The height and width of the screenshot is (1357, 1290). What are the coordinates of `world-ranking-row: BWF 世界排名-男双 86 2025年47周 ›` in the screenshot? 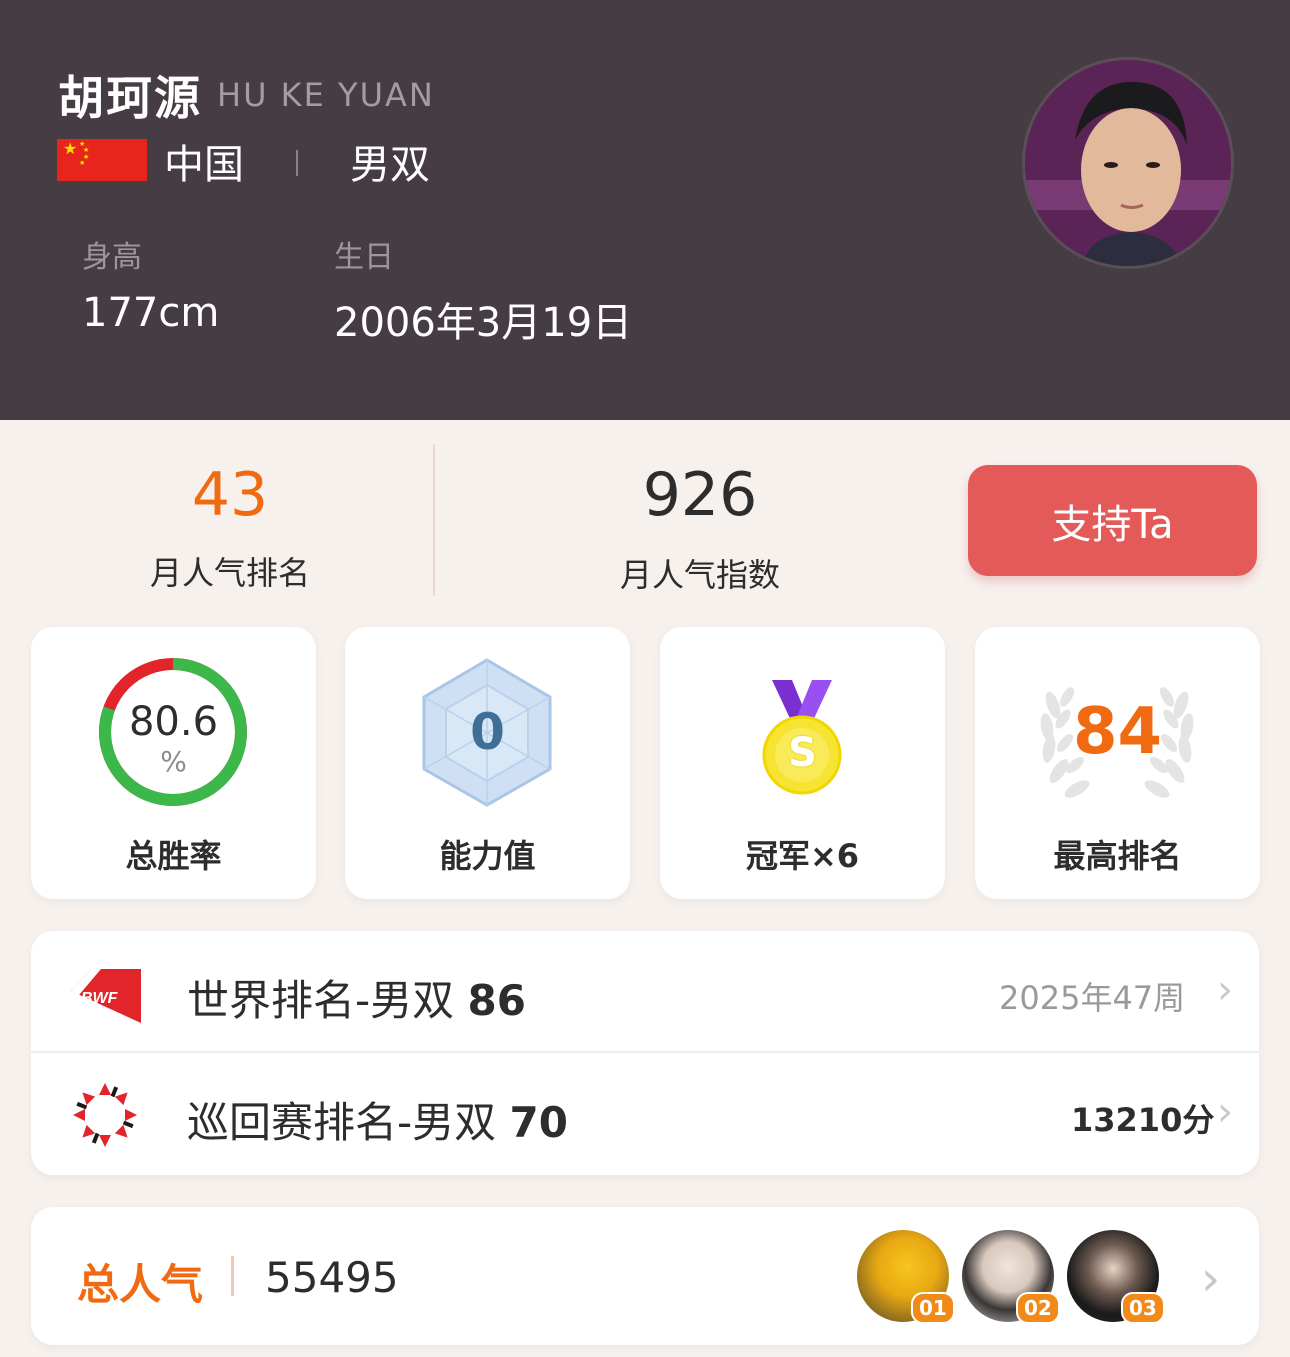 It's located at (645, 992).